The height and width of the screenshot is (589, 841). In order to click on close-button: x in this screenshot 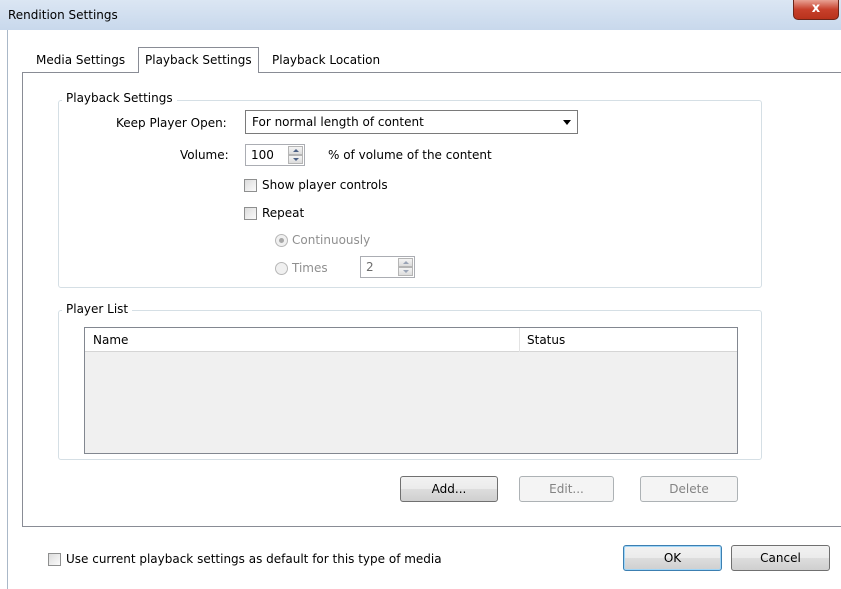, I will do `click(816, 10)`.